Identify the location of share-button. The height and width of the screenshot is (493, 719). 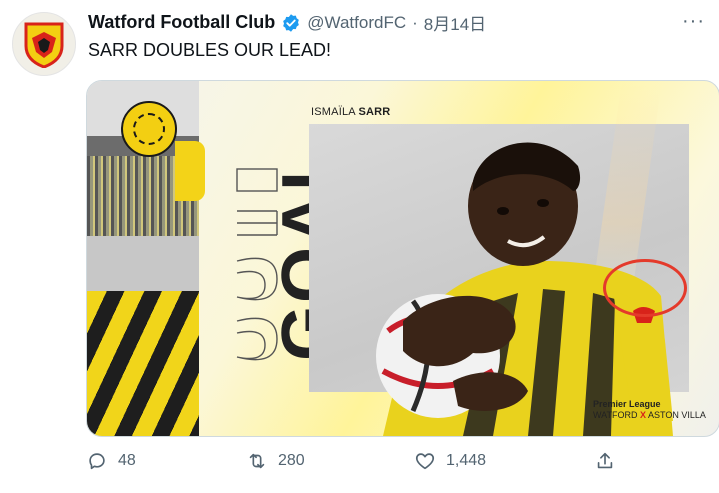
(605, 461).